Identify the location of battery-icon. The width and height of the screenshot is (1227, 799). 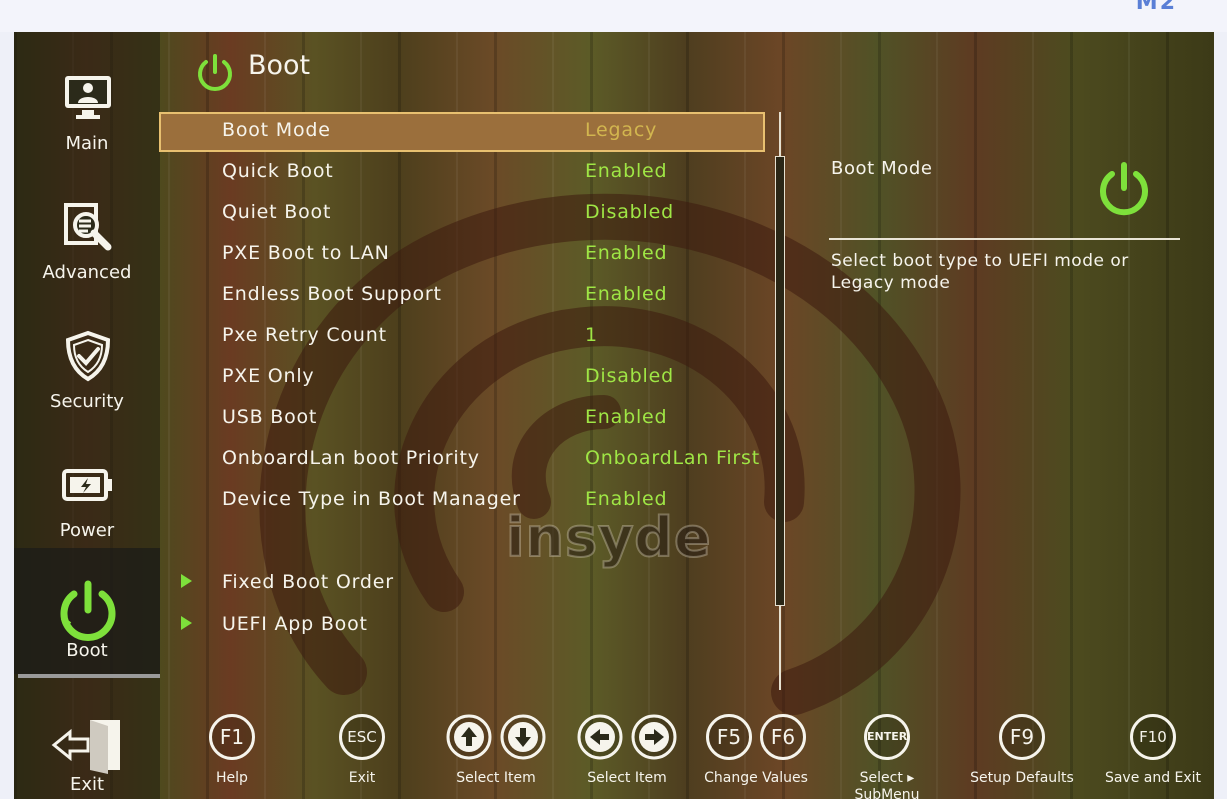
(87, 485).